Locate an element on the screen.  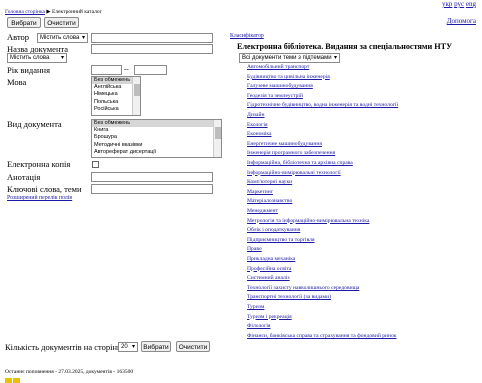
category-link: Дизайн is located at coordinates (256, 115).